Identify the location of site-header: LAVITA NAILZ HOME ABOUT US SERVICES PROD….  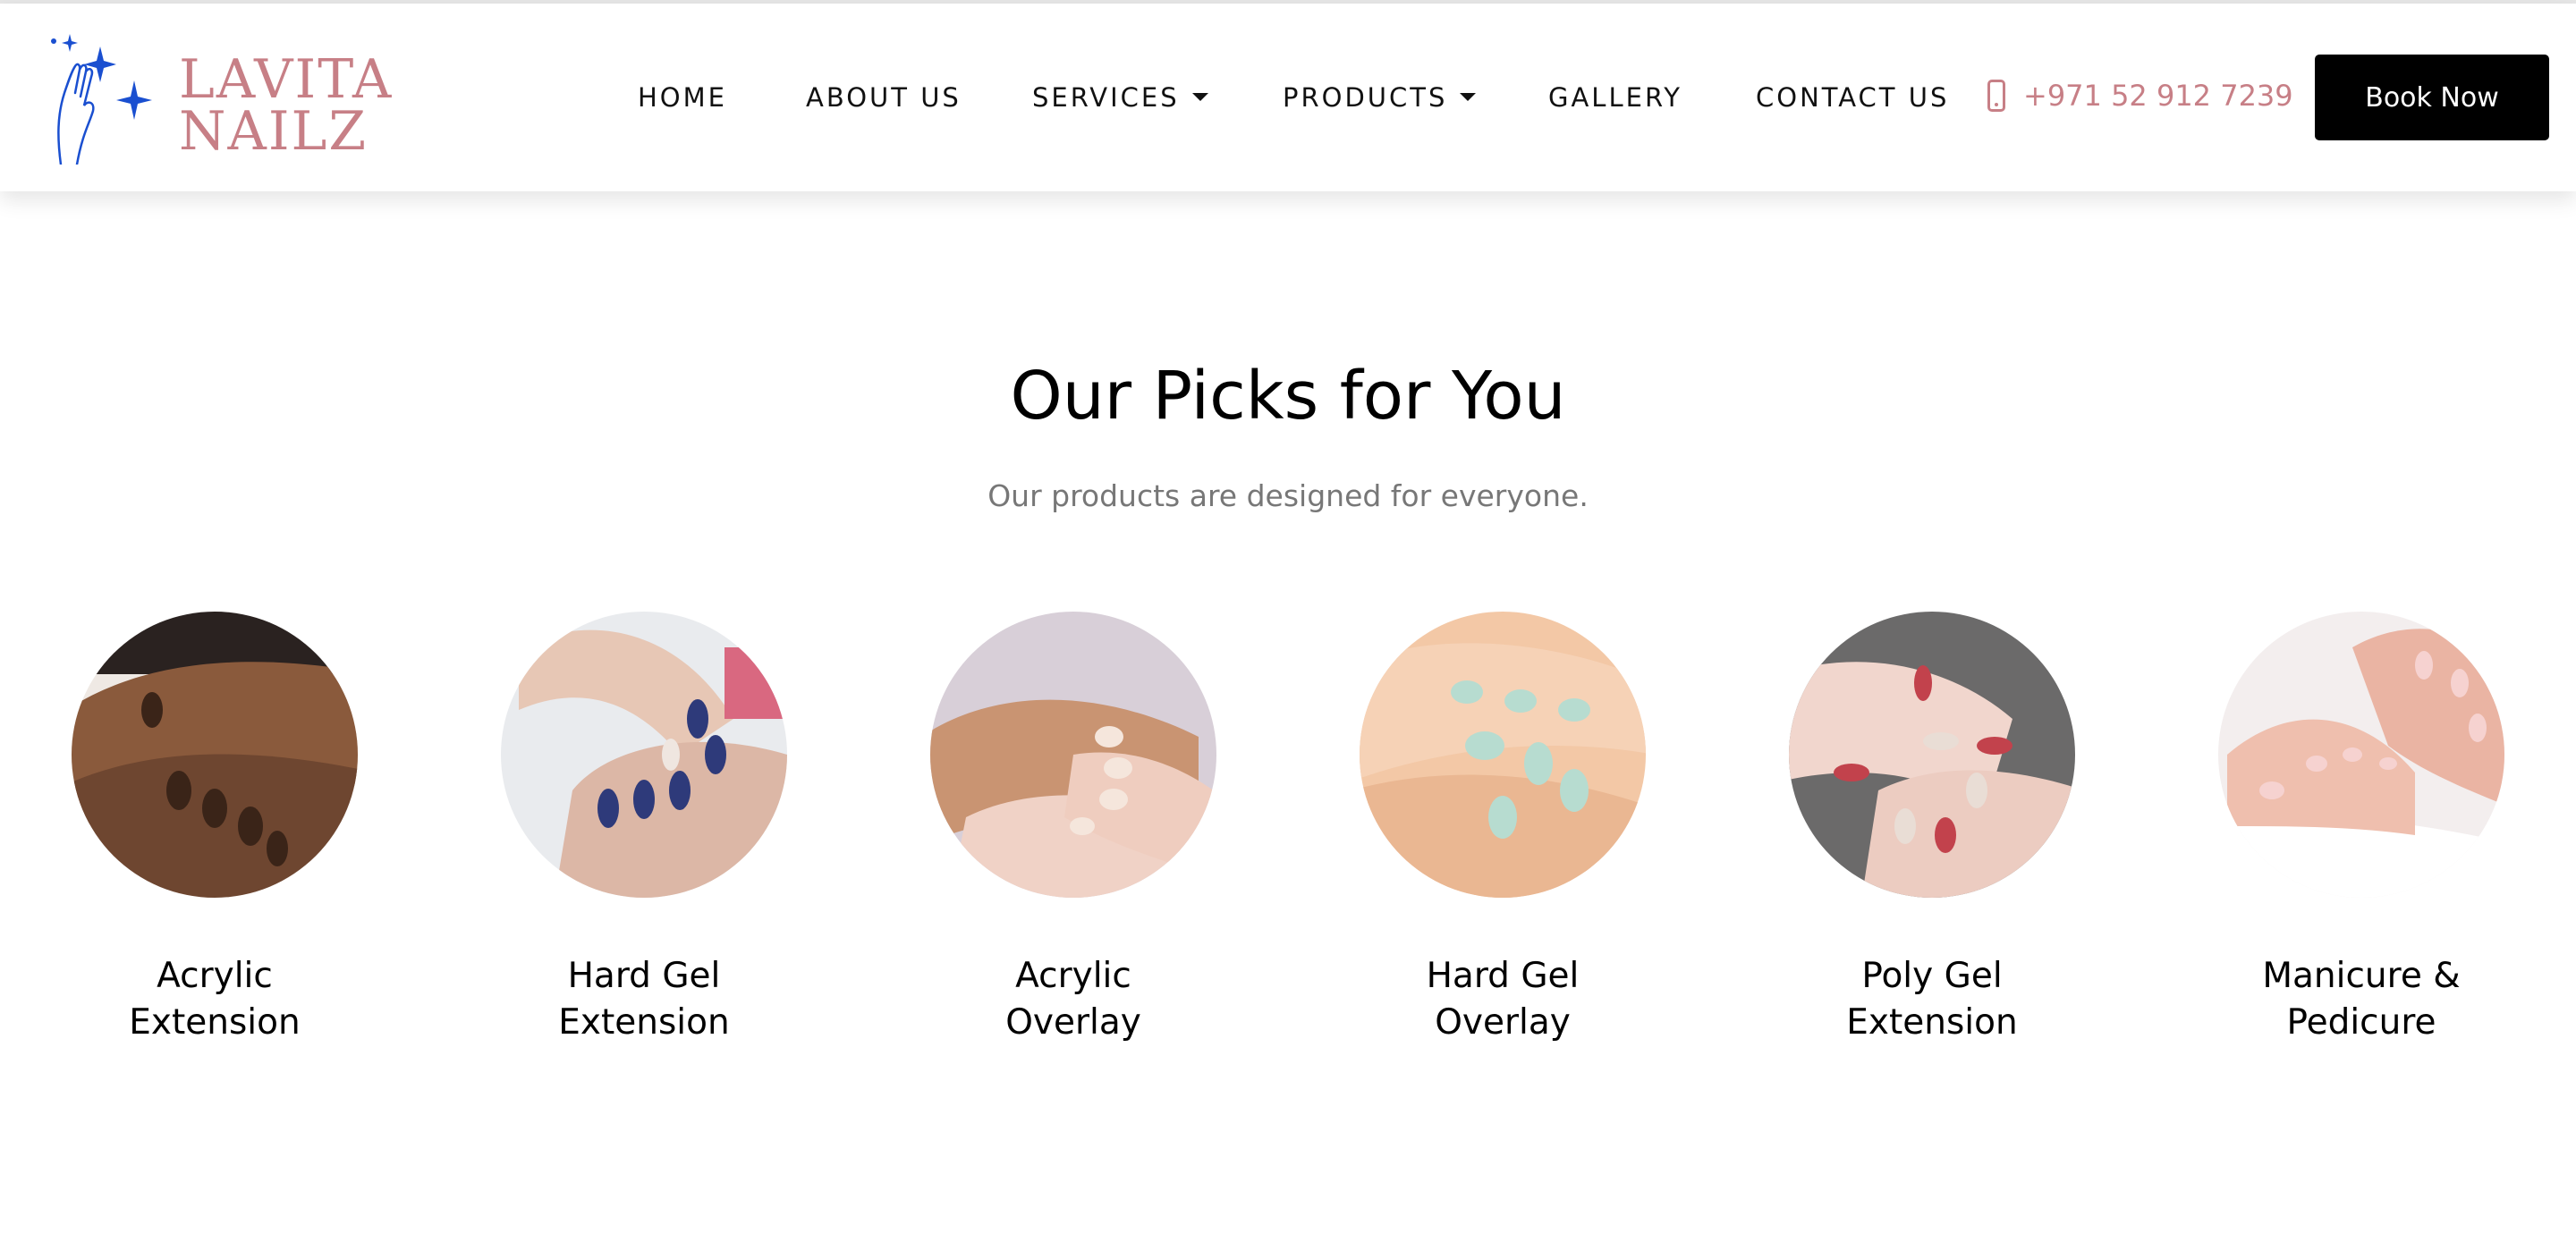
(1288, 98).